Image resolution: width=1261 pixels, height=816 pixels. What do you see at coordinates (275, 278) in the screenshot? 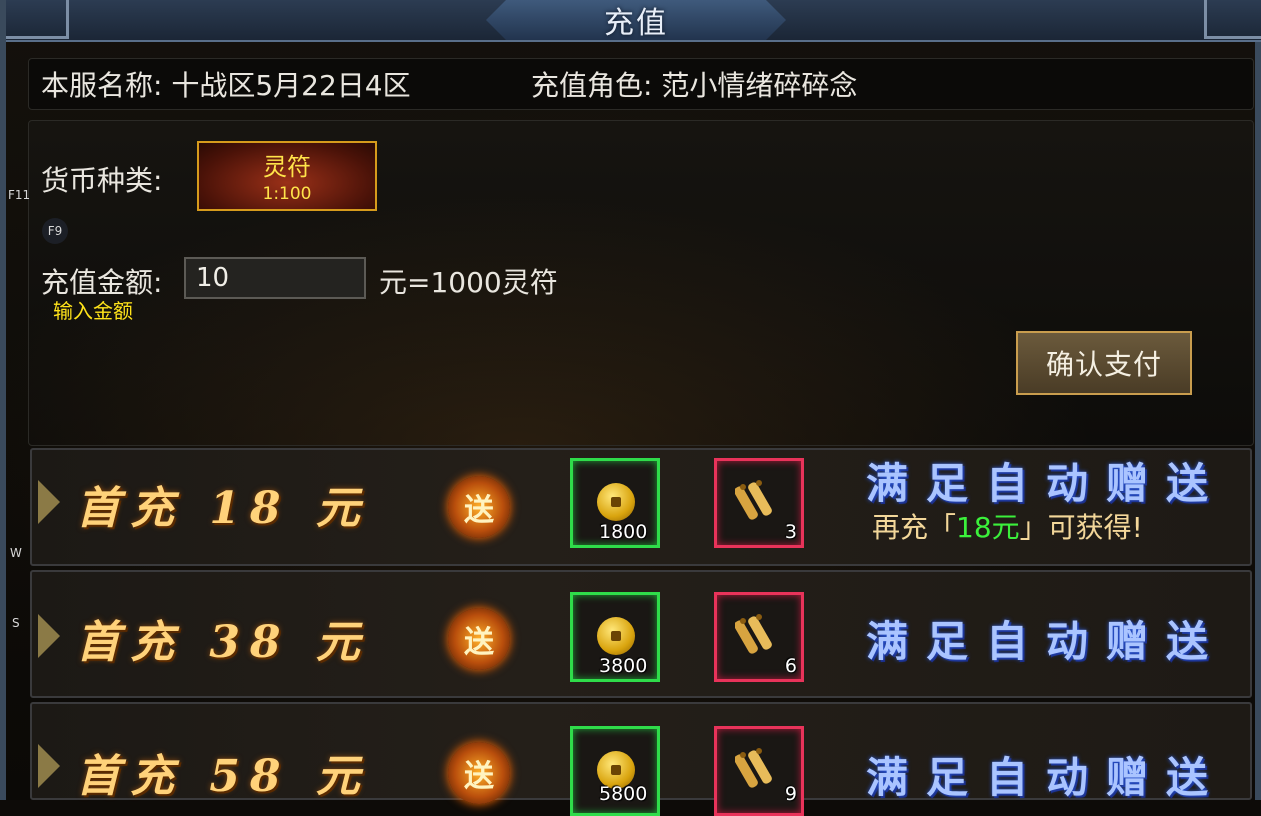
I see `amount-input` at bounding box center [275, 278].